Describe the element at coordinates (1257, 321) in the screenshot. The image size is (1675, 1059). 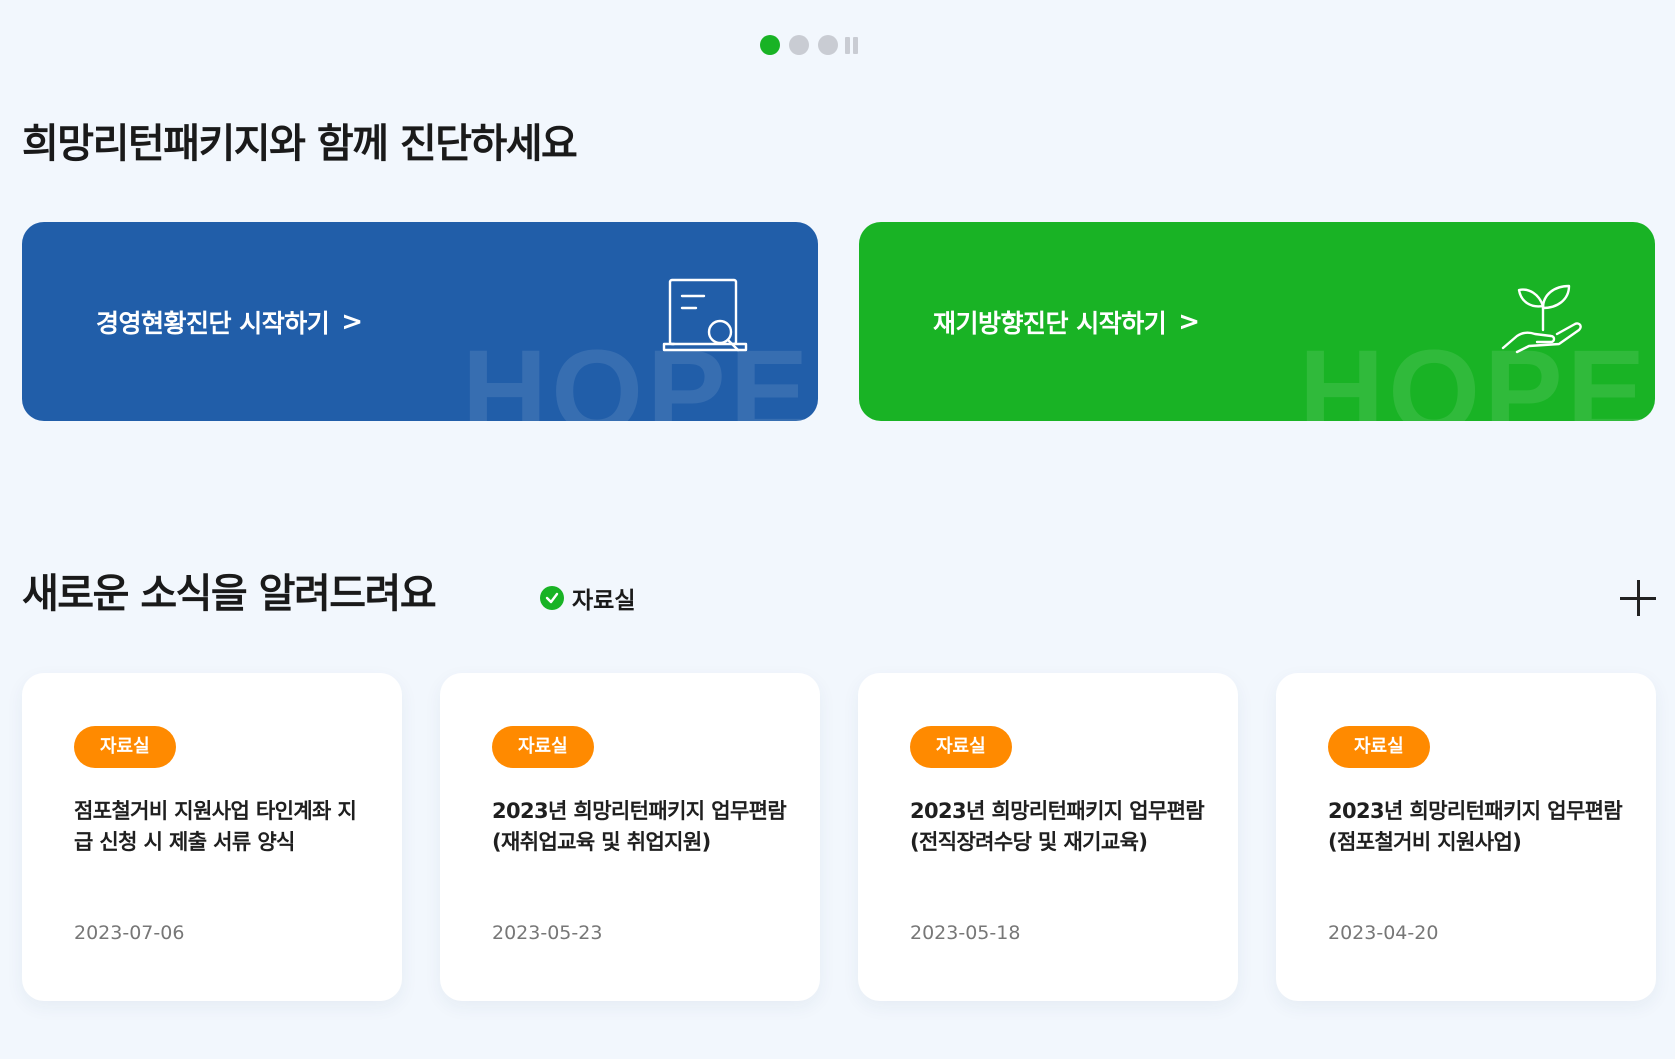
I see `restart-direction-diagnosis-button: HOPE 재기방향진단 시작하기 >` at that location.